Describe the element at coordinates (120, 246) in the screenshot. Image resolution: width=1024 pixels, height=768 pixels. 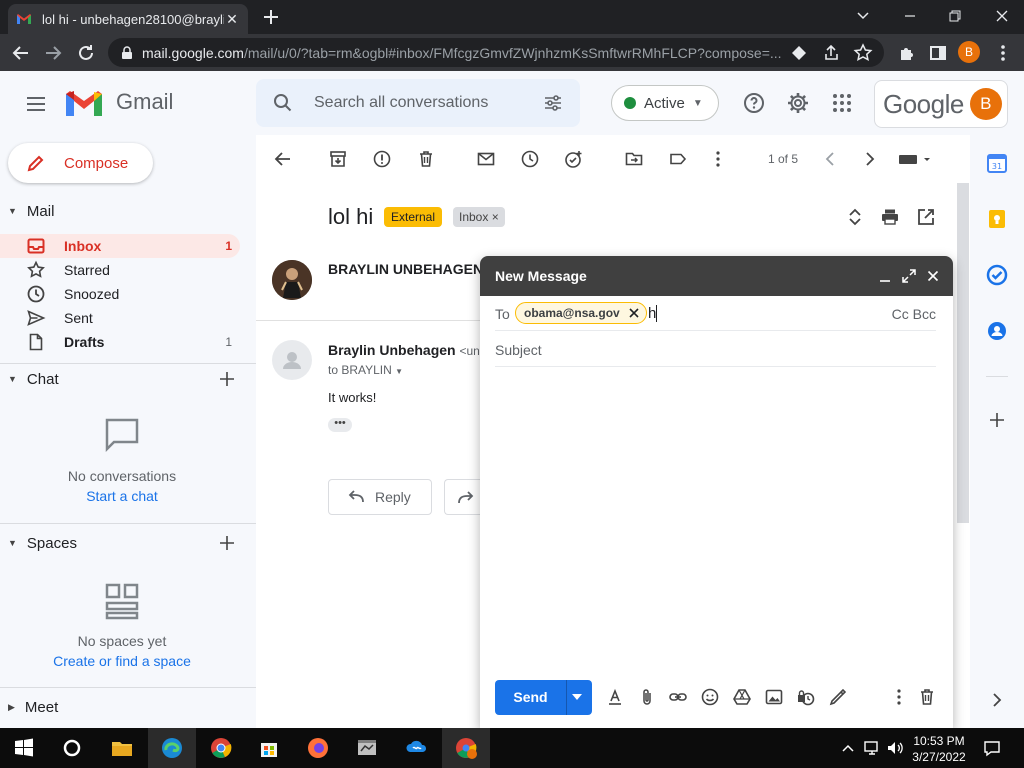
I see `sidebar-item-inbox: Inbox 1` at that location.